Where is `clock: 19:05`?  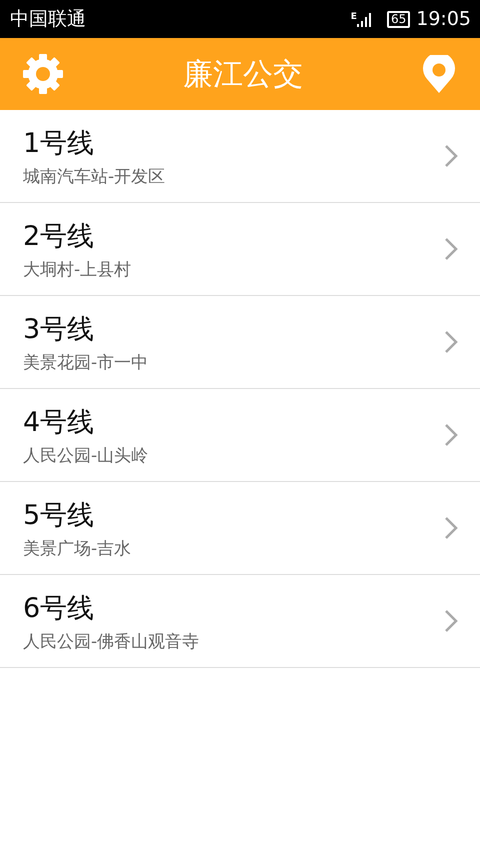
clock: 19:05 is located at coordinates (443, 19).